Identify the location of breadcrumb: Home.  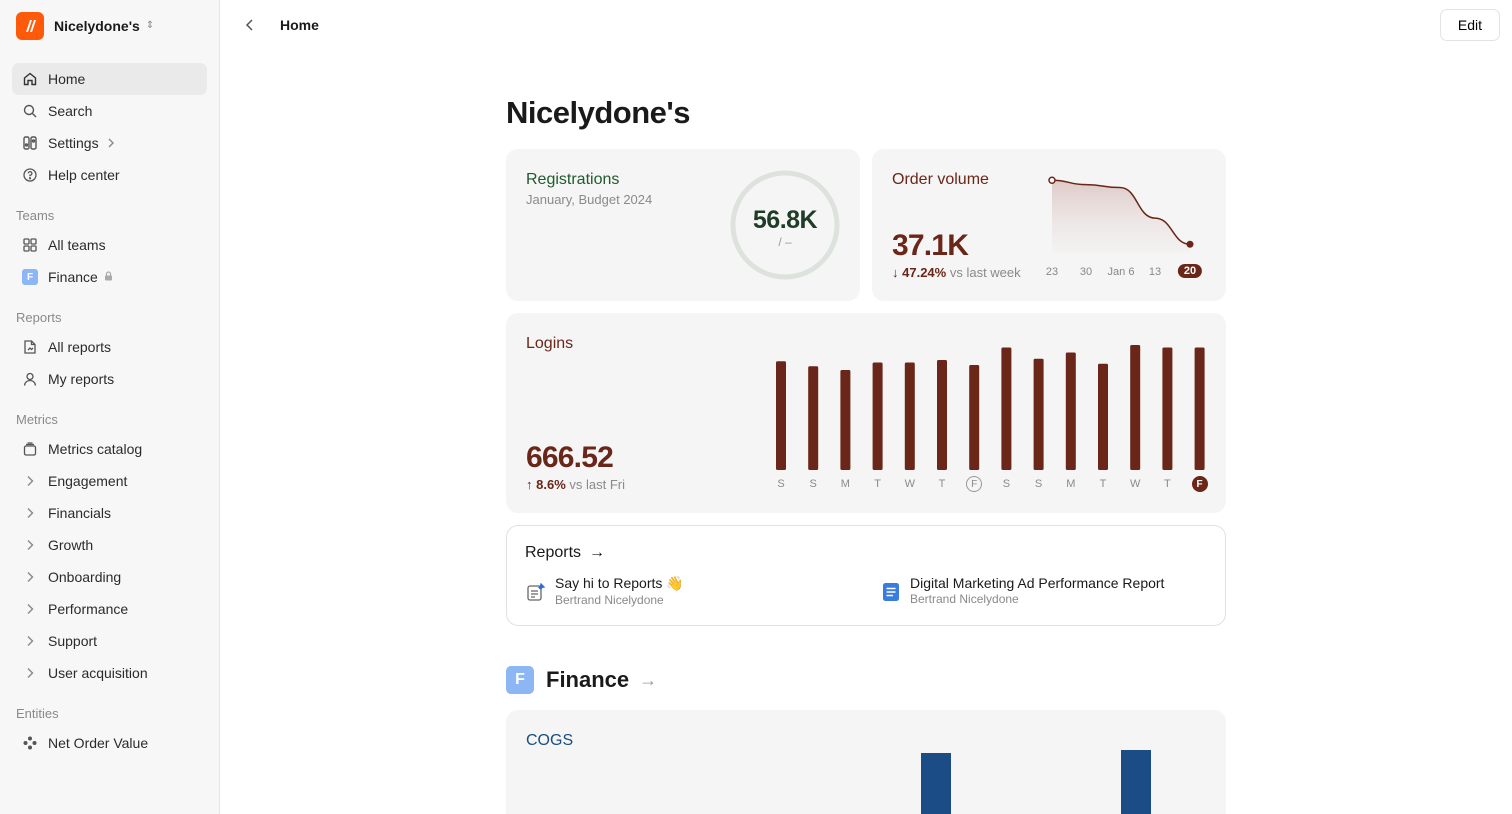
(299, 25).